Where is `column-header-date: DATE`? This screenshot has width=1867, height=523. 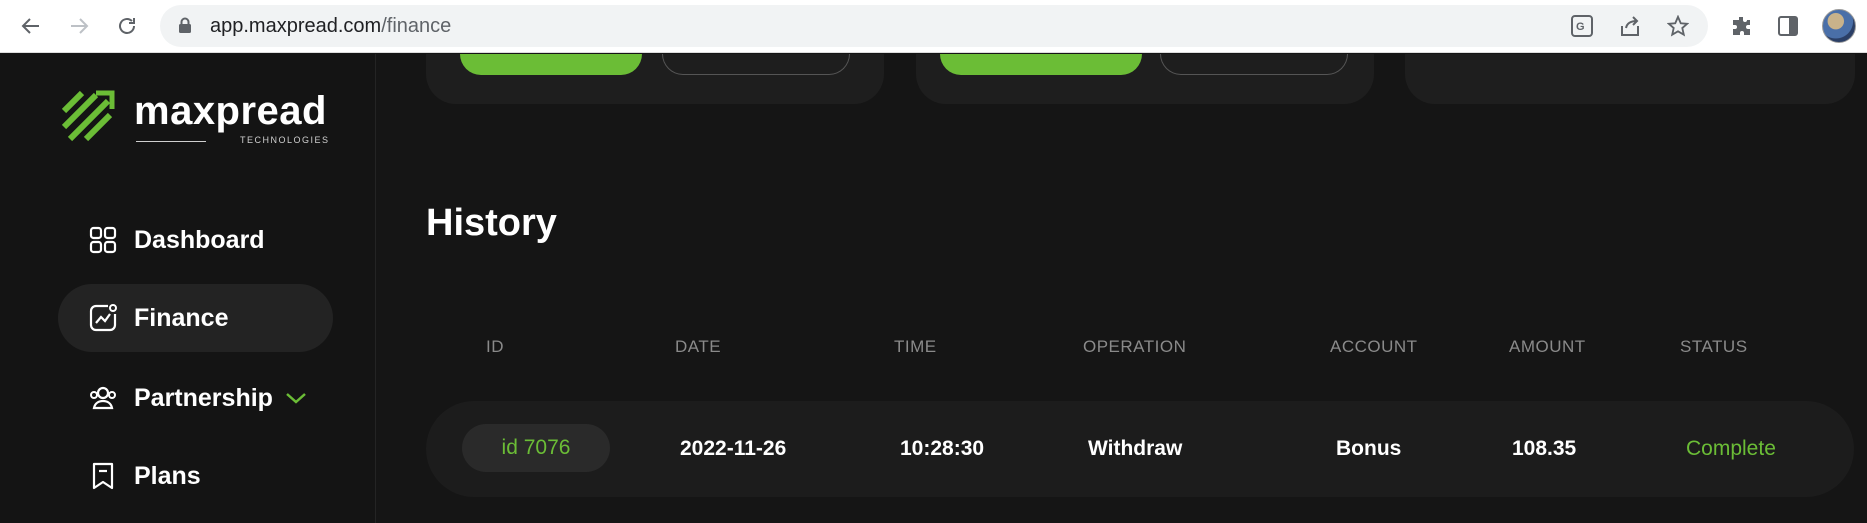
column-header-date: DATE is located at coordinates (698, 347).